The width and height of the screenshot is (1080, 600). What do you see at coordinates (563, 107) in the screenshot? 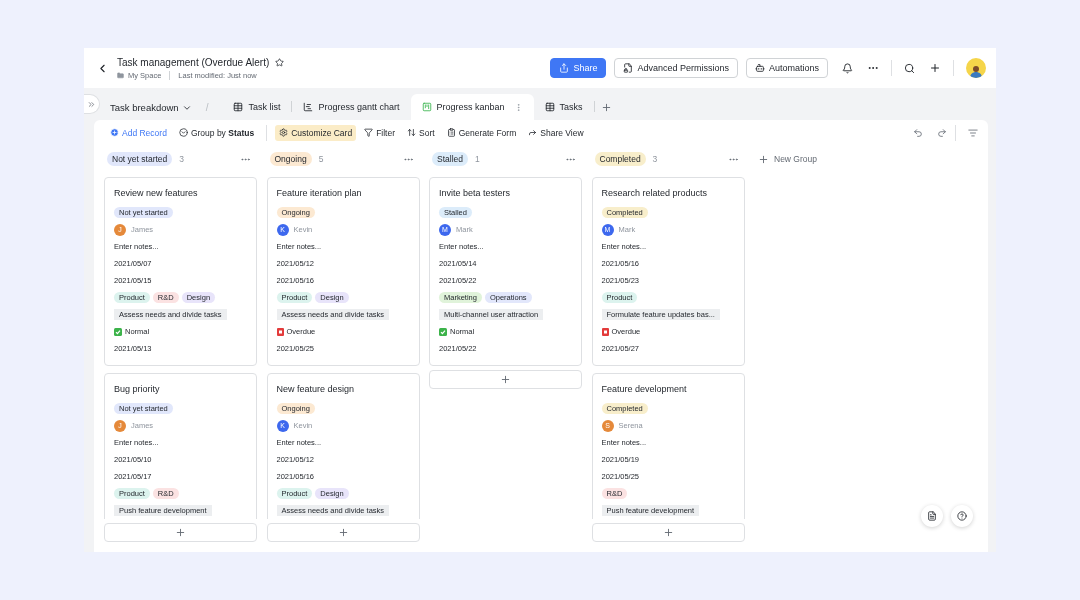
I see `view-tab: Tasks` at bounding box center [563, 107].